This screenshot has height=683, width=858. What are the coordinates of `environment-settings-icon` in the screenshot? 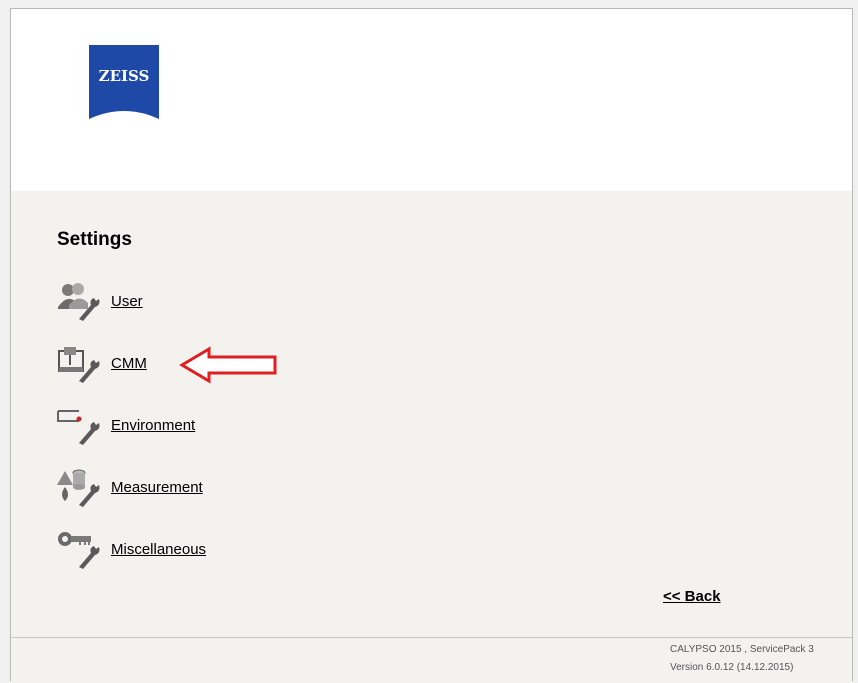 It's located at (78, 427).